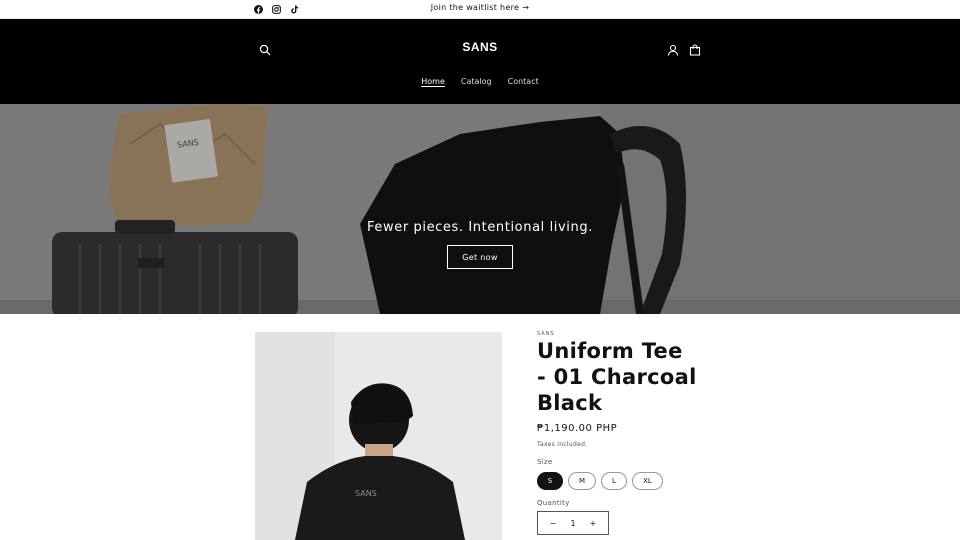  Describe the element at coordinates (696, 48) in the screenshot. I see `cart-icon` at that location.